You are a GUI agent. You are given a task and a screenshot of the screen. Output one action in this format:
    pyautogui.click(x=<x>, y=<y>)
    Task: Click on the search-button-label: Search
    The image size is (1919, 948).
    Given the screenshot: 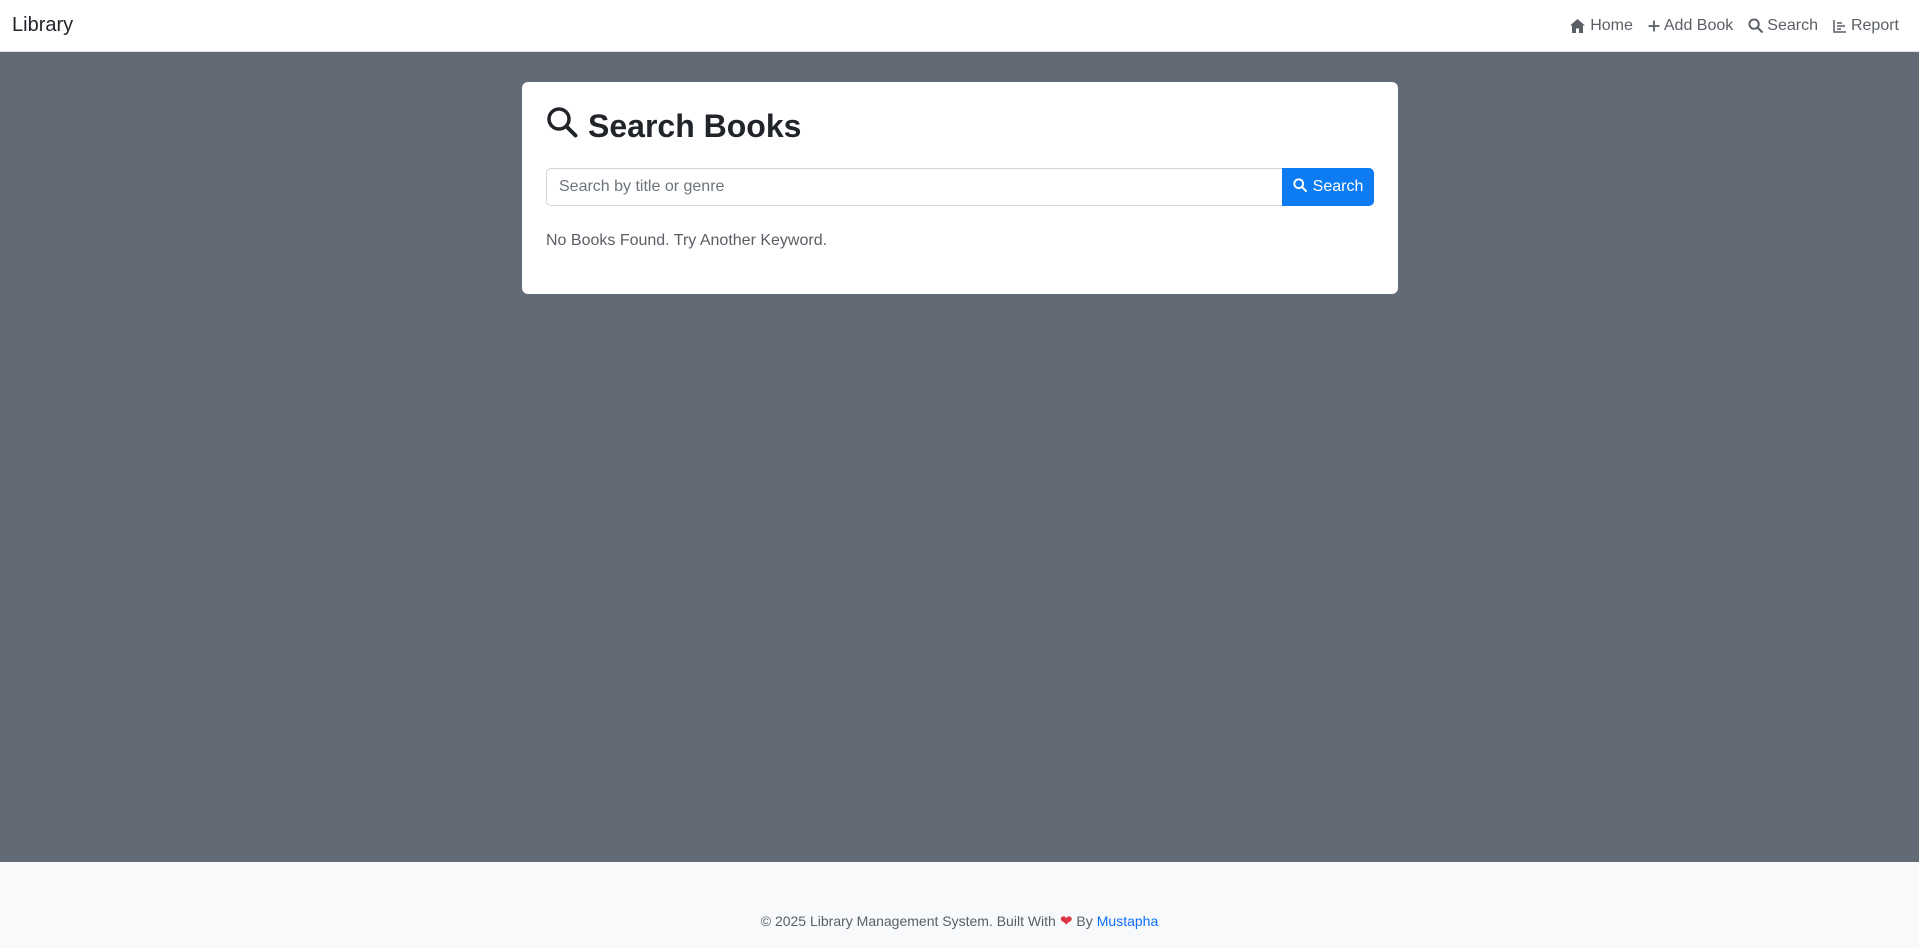 What is the action you would take?
    pyautogui.click(x=1338, y=186)
    